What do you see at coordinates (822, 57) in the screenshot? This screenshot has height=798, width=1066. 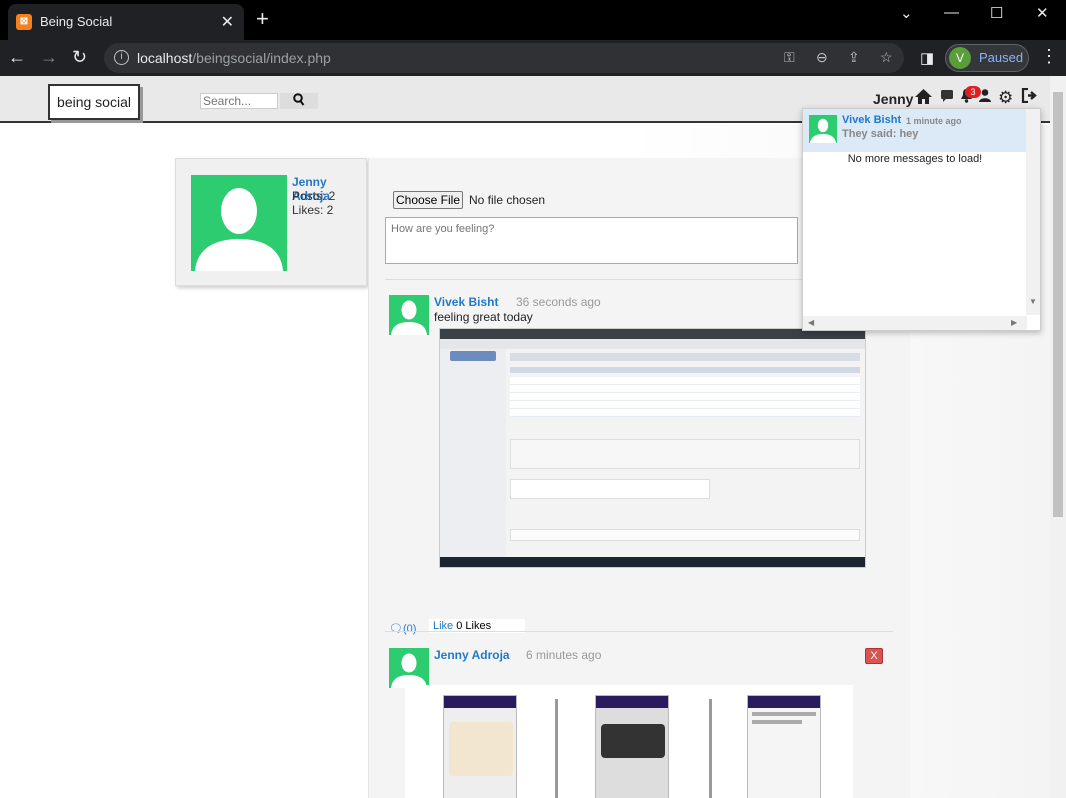 I see `zoom-icon: ⊖` at bounding box center [822, 57].